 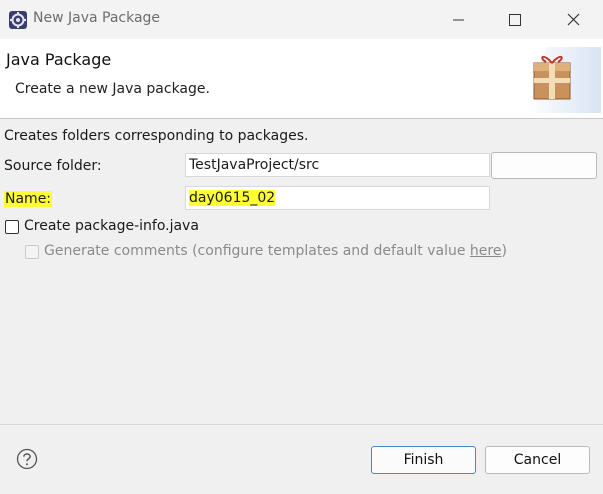 I want to click on eclipse-gear-icon, so click(x=18, y=20).